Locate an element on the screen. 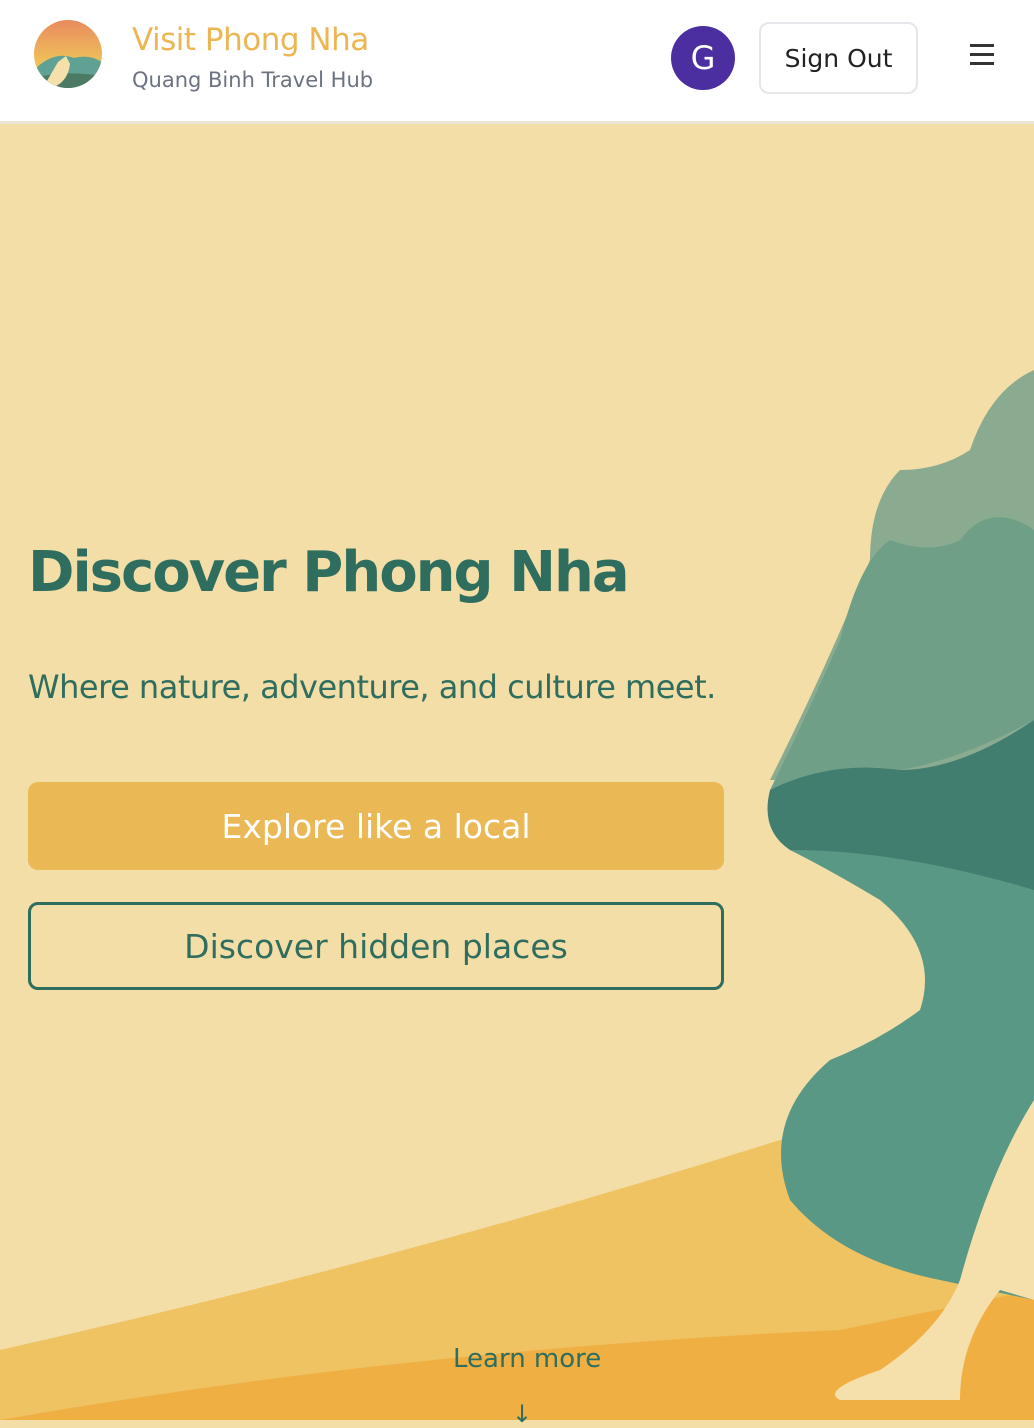 This screenshot has height=1428, width=1034. hamburger-icon is located at coordinates (982, 58).